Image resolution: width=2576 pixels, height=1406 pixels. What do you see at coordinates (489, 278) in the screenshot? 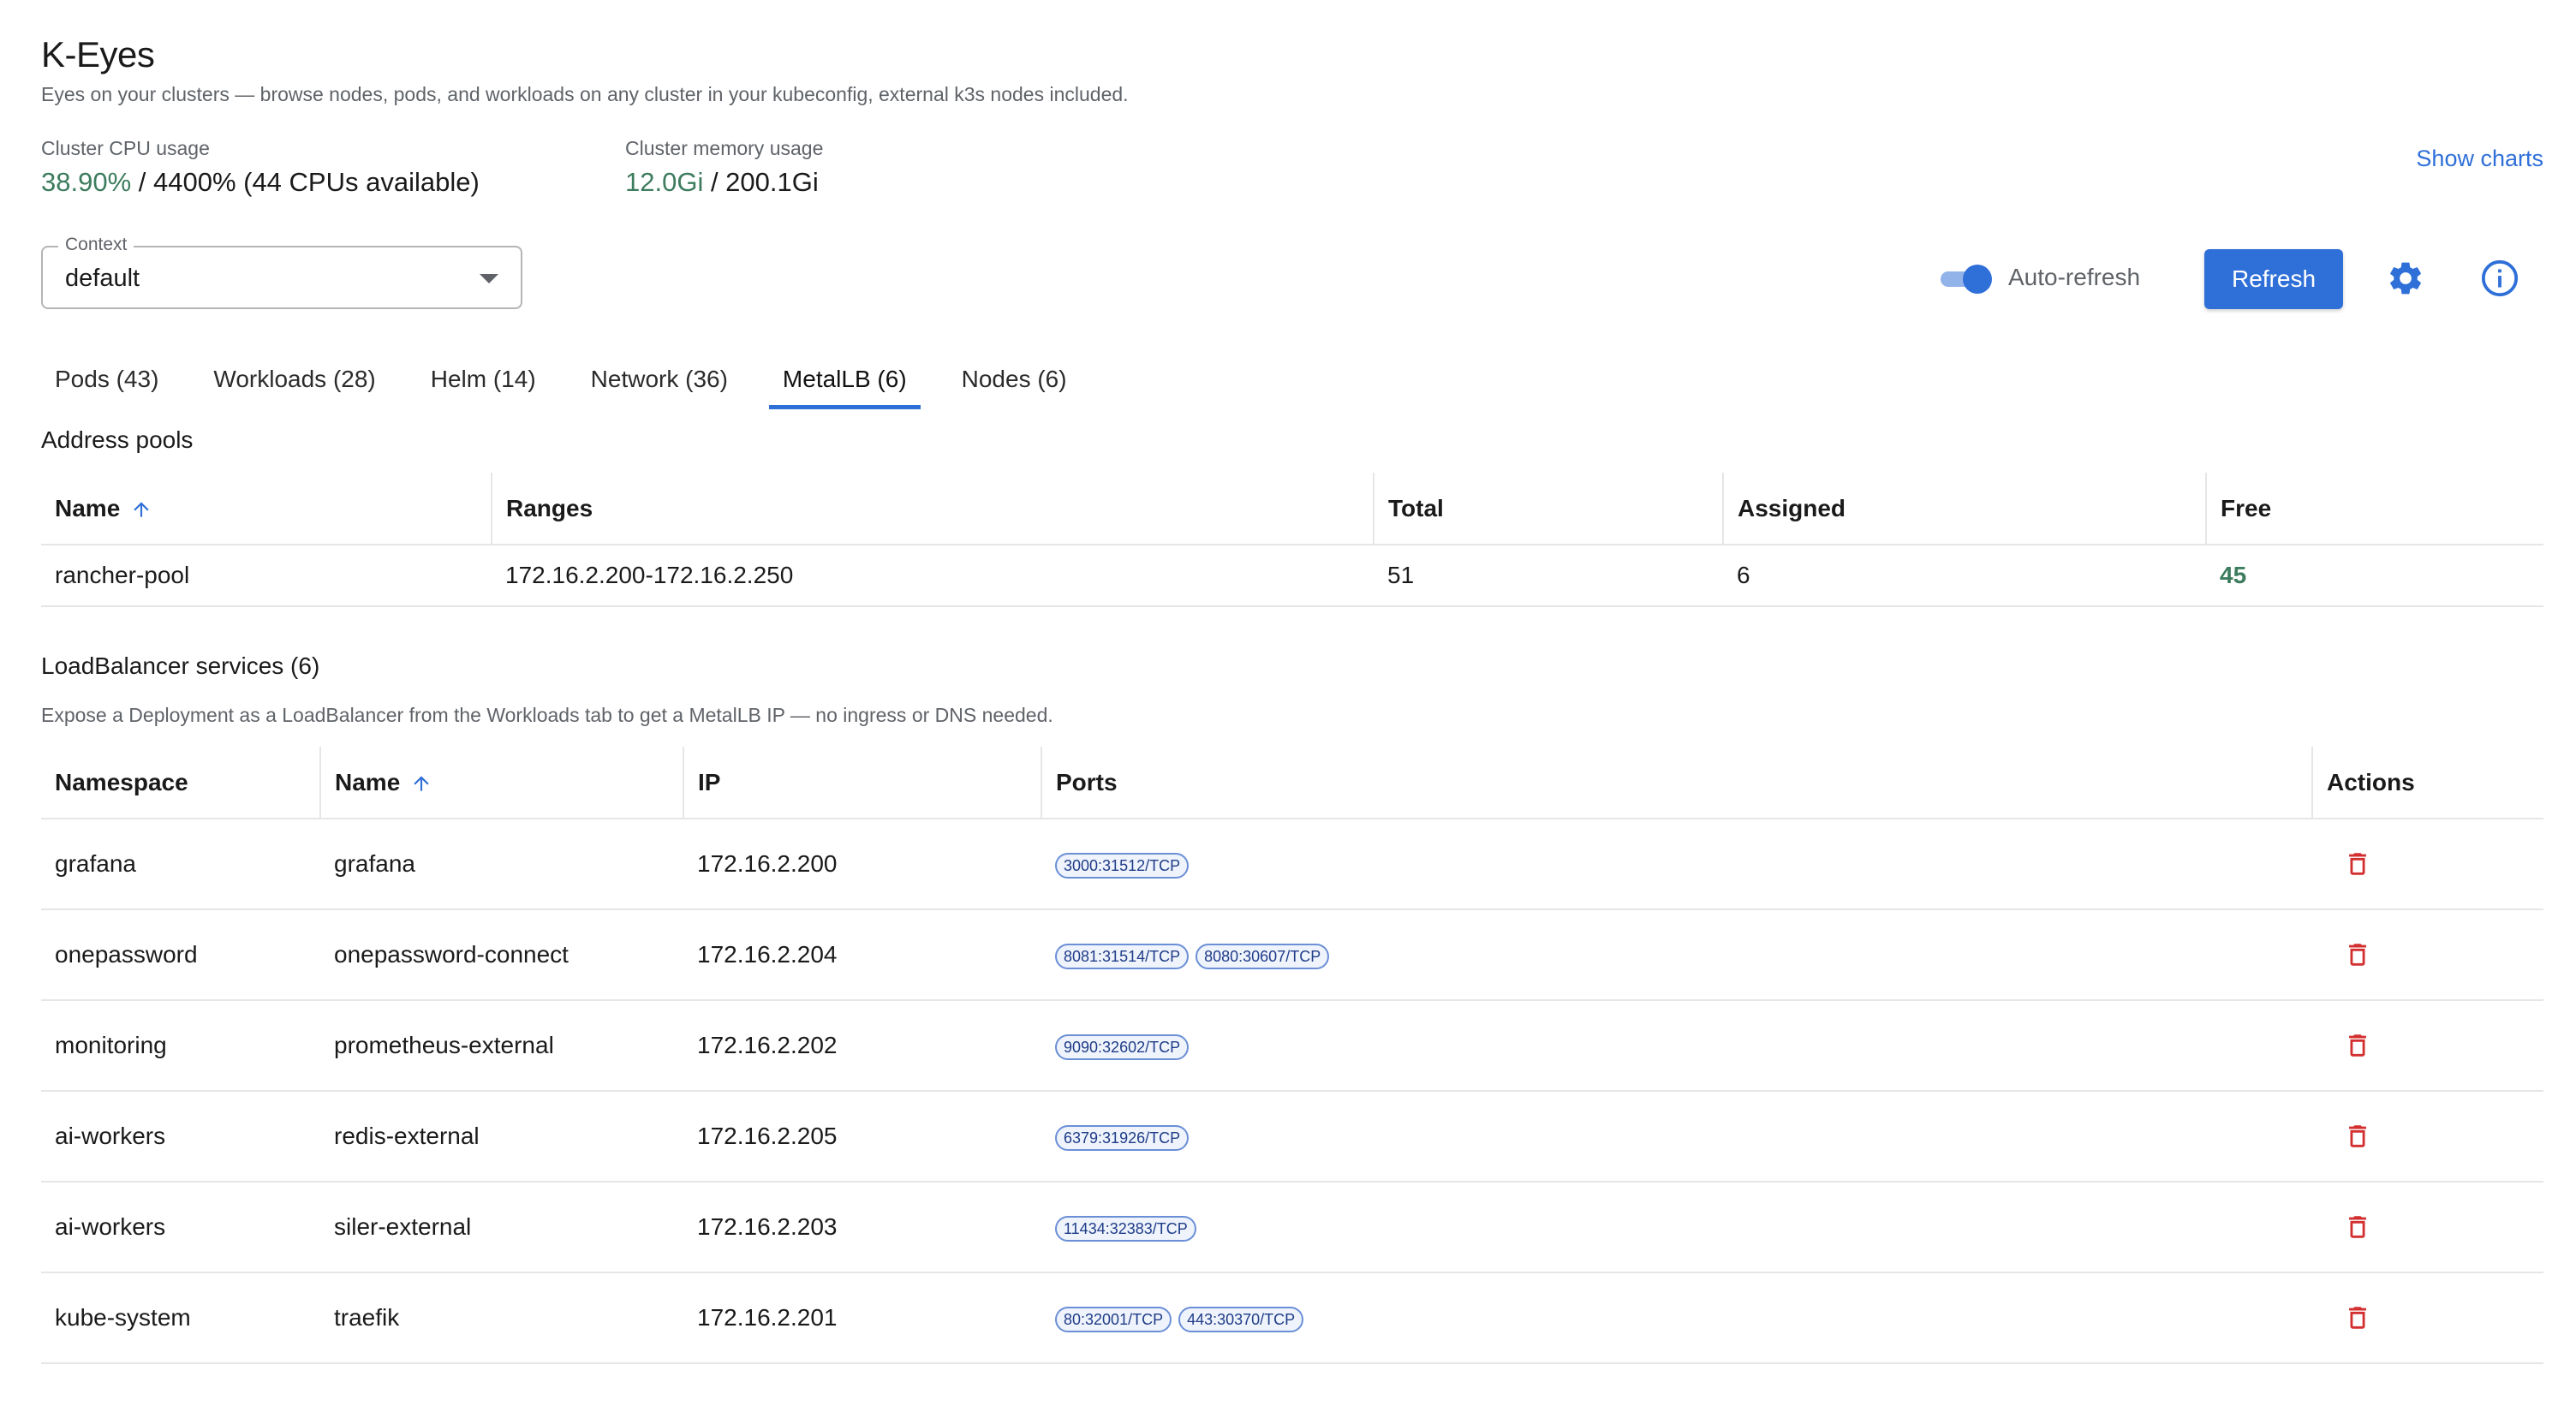
I see `dropdown-caret-icon` at bounding box center [489, 278].